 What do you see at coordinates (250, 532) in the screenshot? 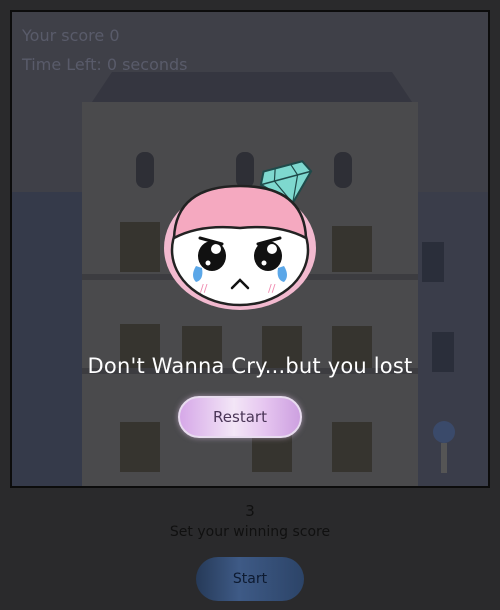
I see `winning-score-caption: Set your winning score` at bounding box center [250, 532].